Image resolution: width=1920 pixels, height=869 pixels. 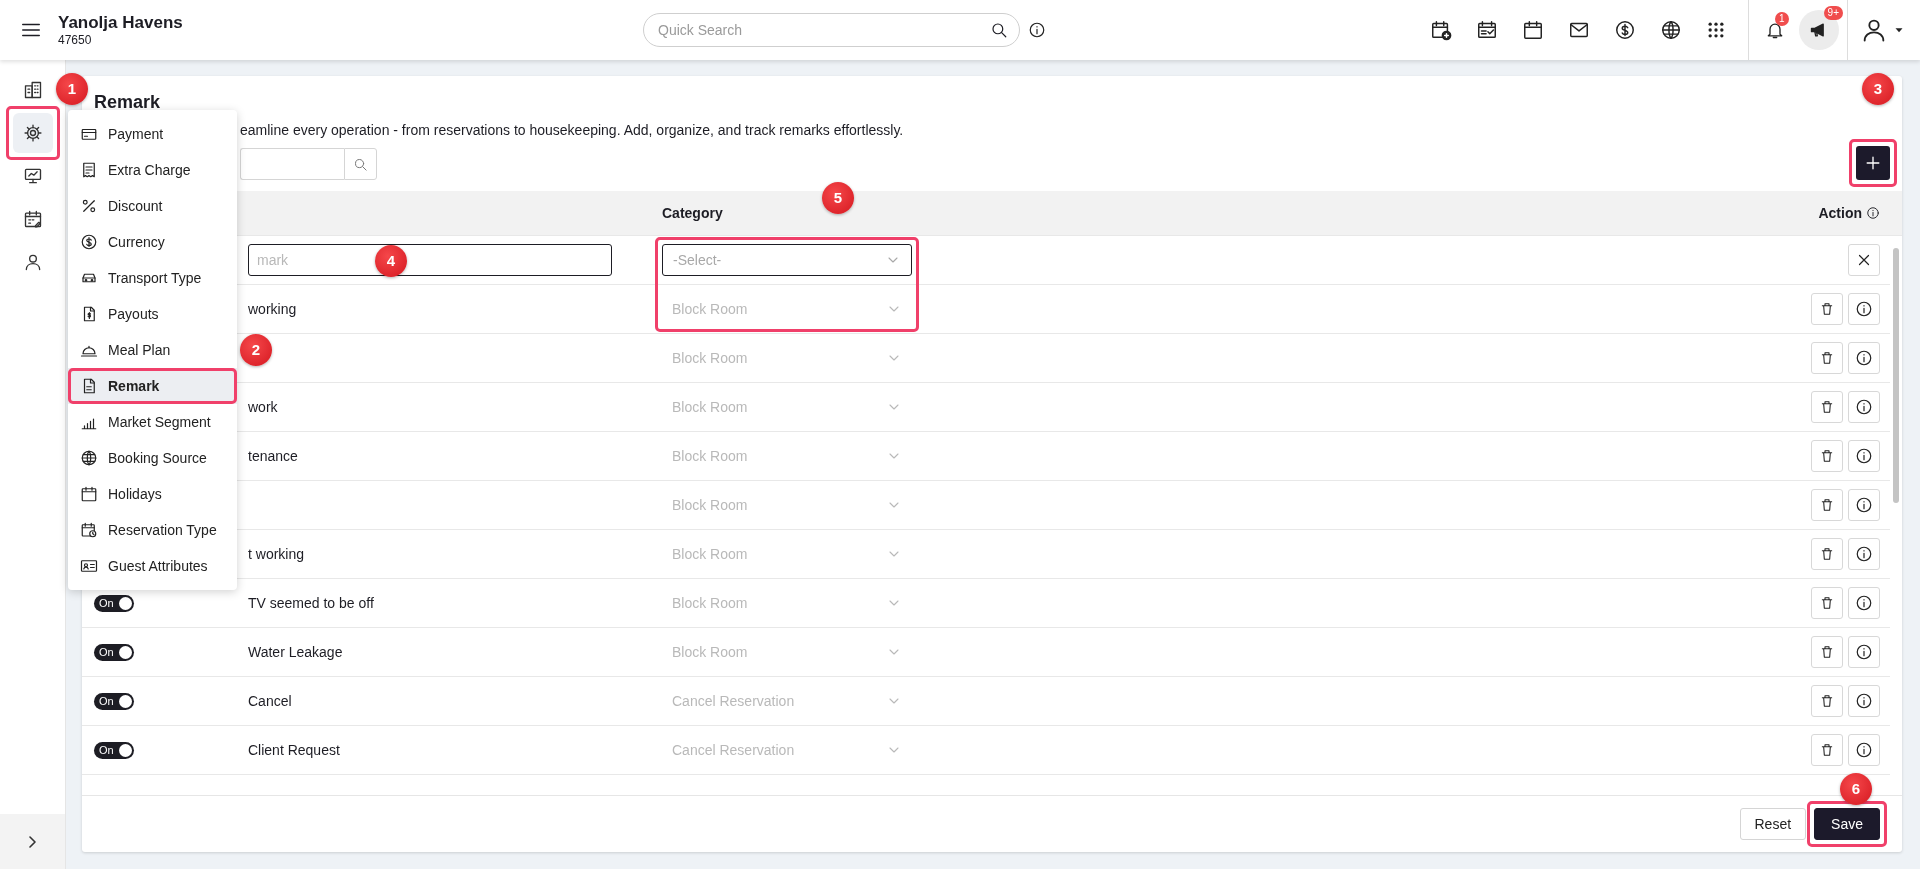 I want to click on id-card-icon, so click(x=89, y=566).